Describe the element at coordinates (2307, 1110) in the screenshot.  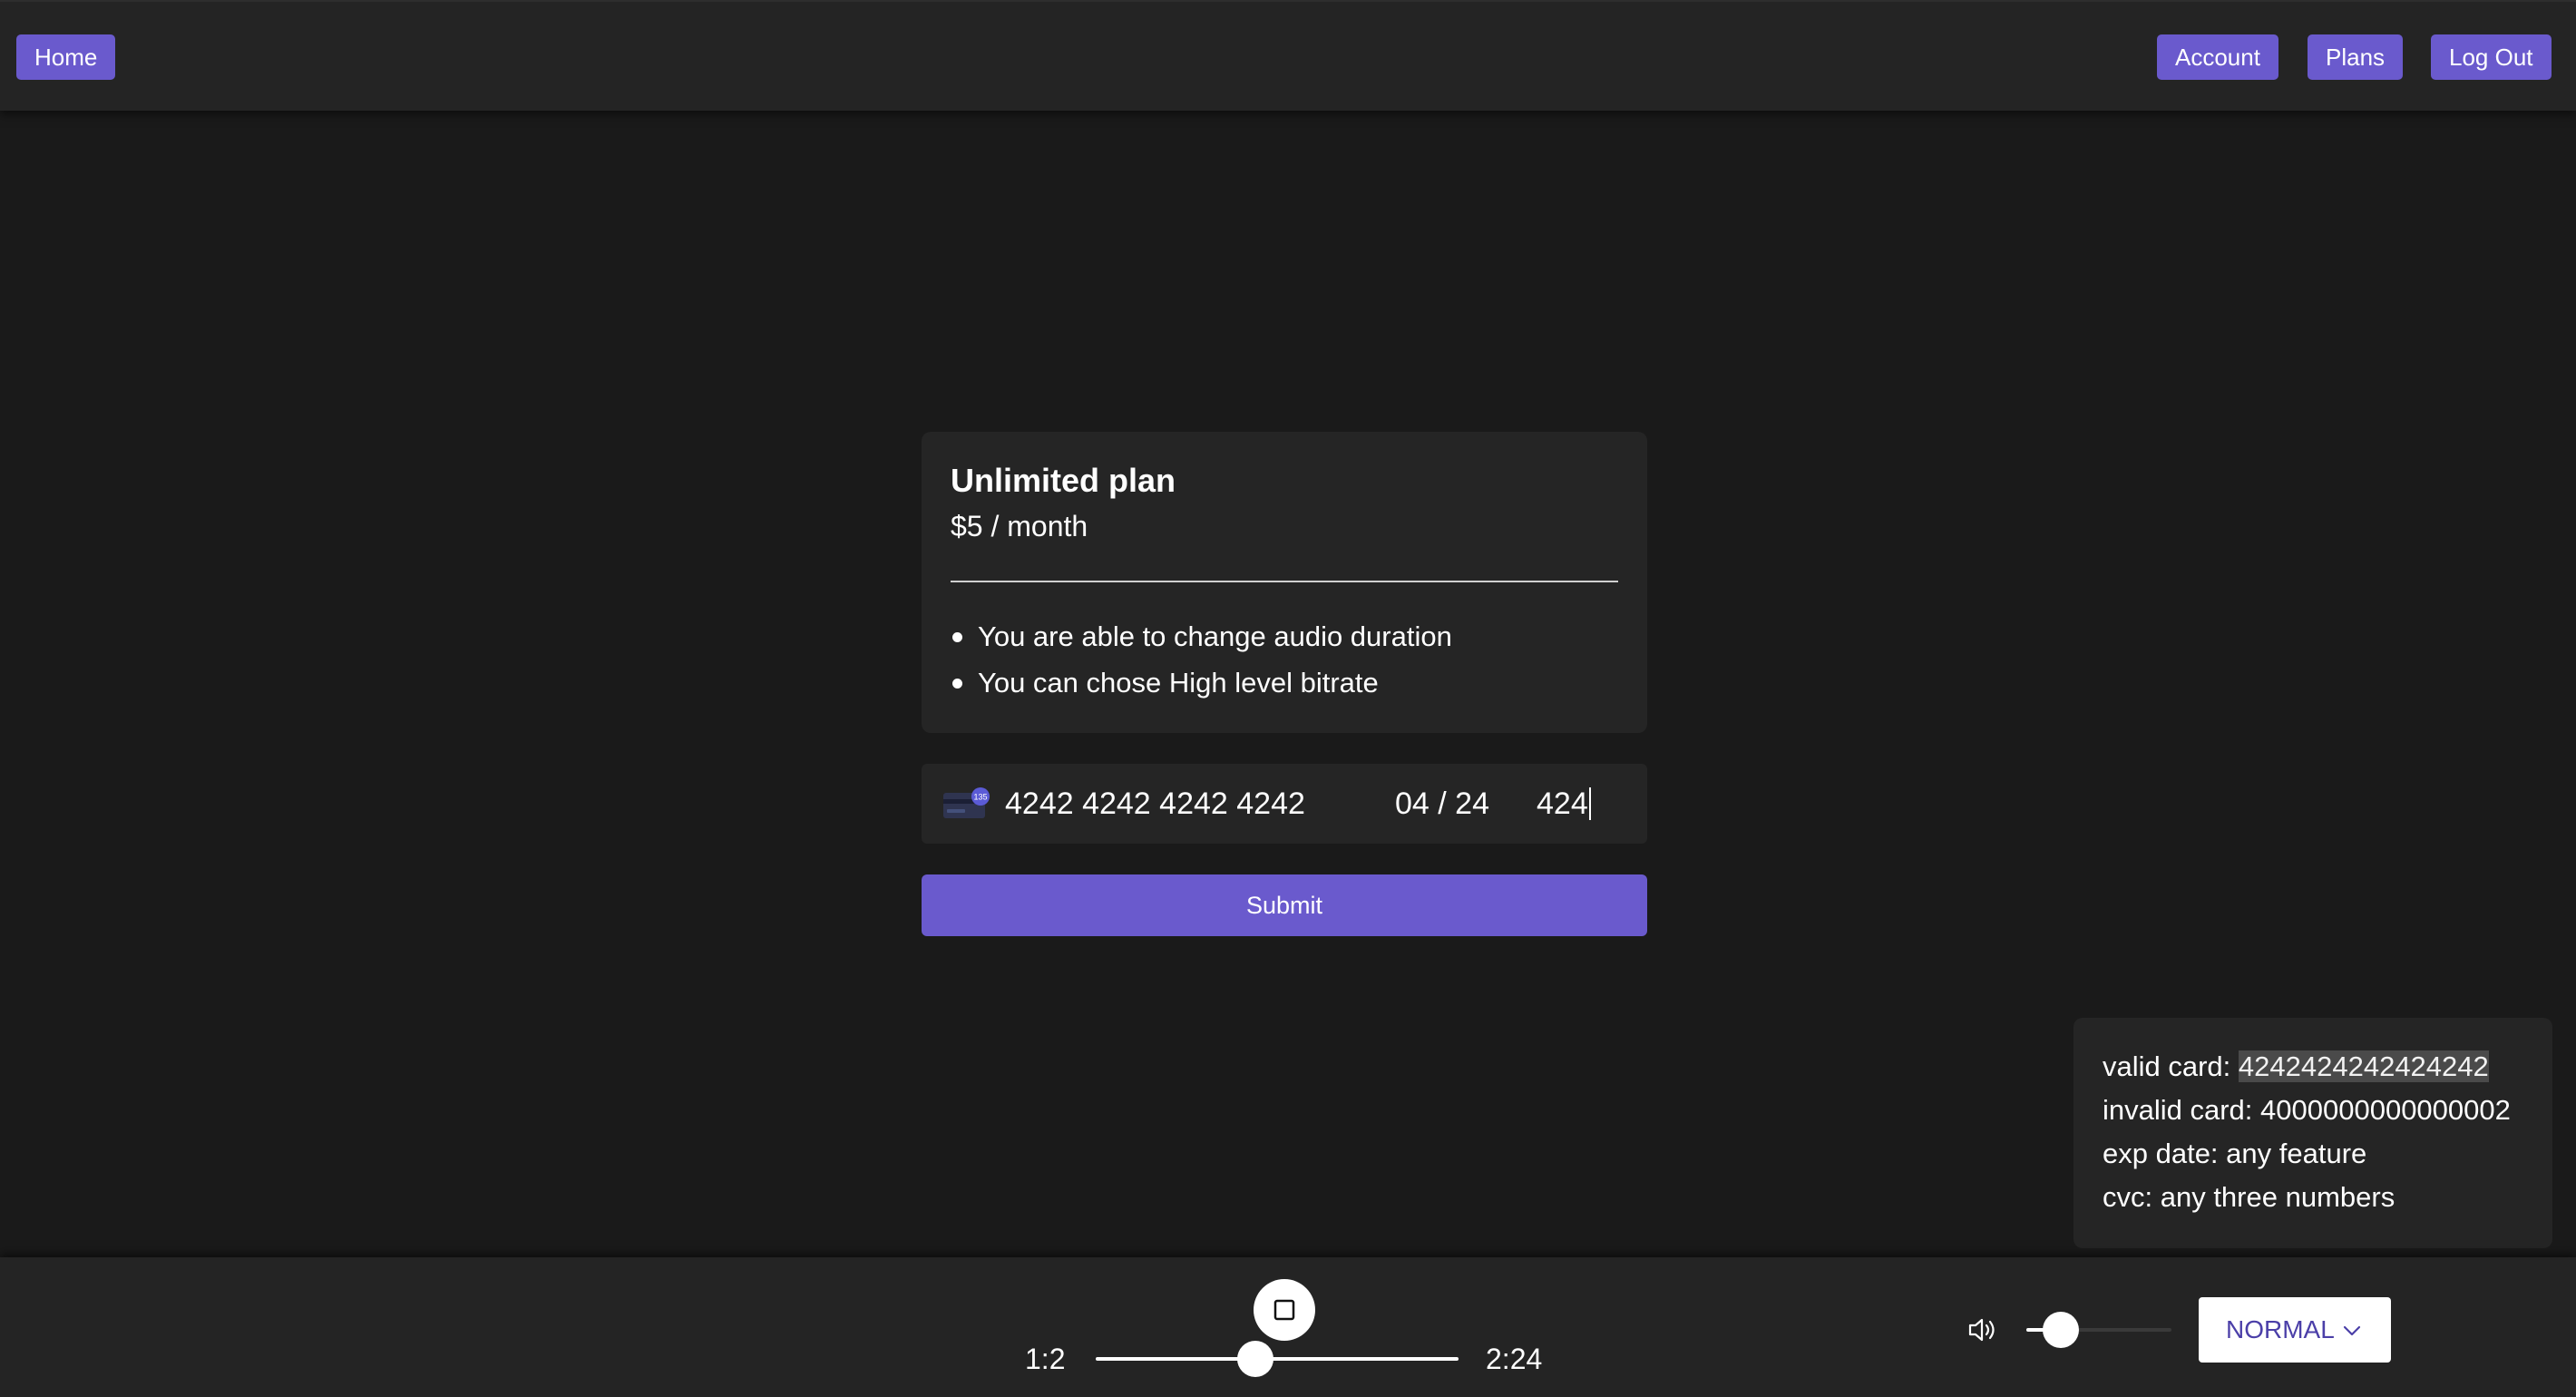
I see `invalid-card-hint: invalid card: 4000000000000002` at that location.